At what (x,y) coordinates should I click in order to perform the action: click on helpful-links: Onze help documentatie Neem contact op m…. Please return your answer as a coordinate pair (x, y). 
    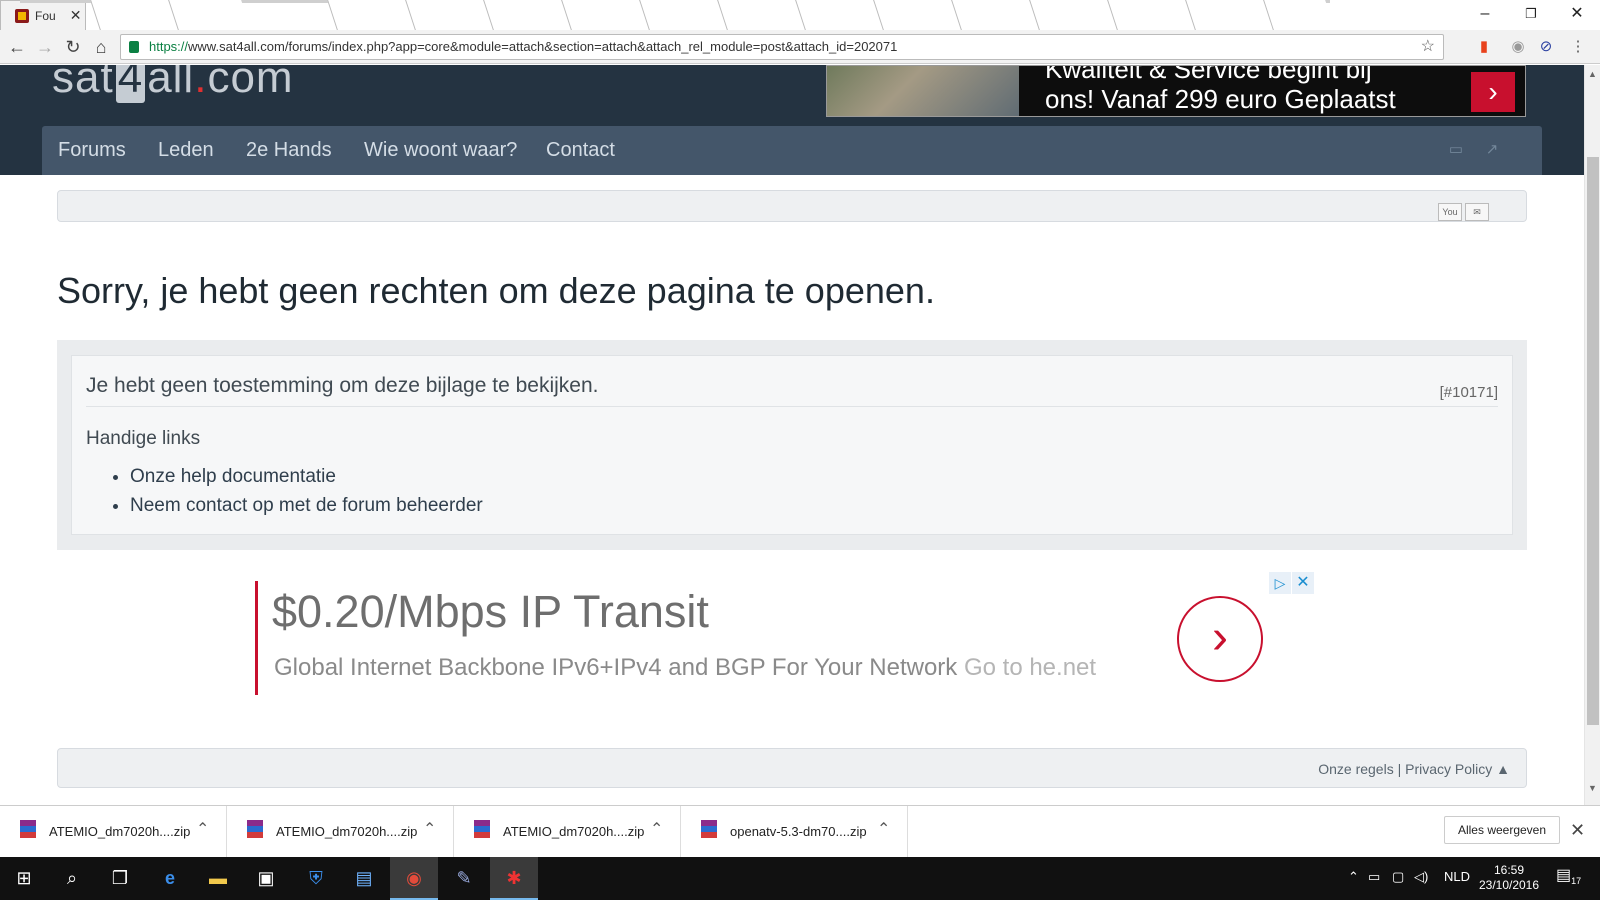
    Looking at the image, I should click on (306, 495).